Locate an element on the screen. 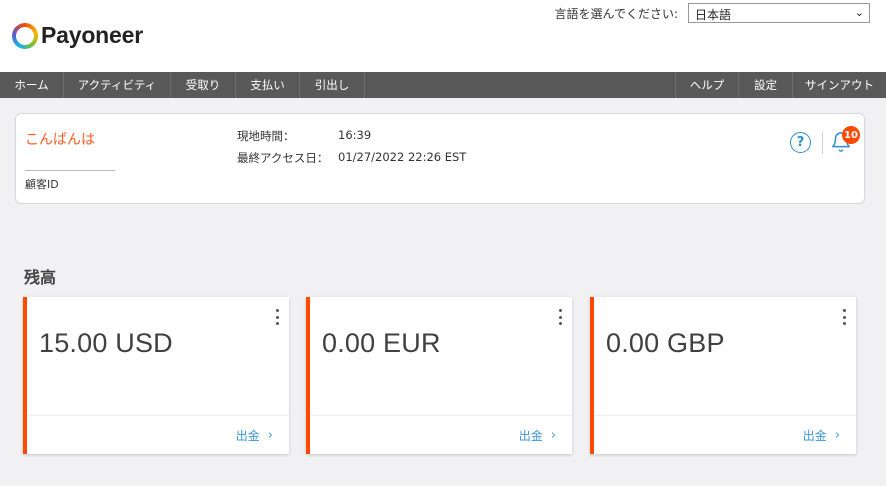 The width and height of the screenshot is (886, 486). local-time-label: 現地時間： is located at coordinates (266, 136).